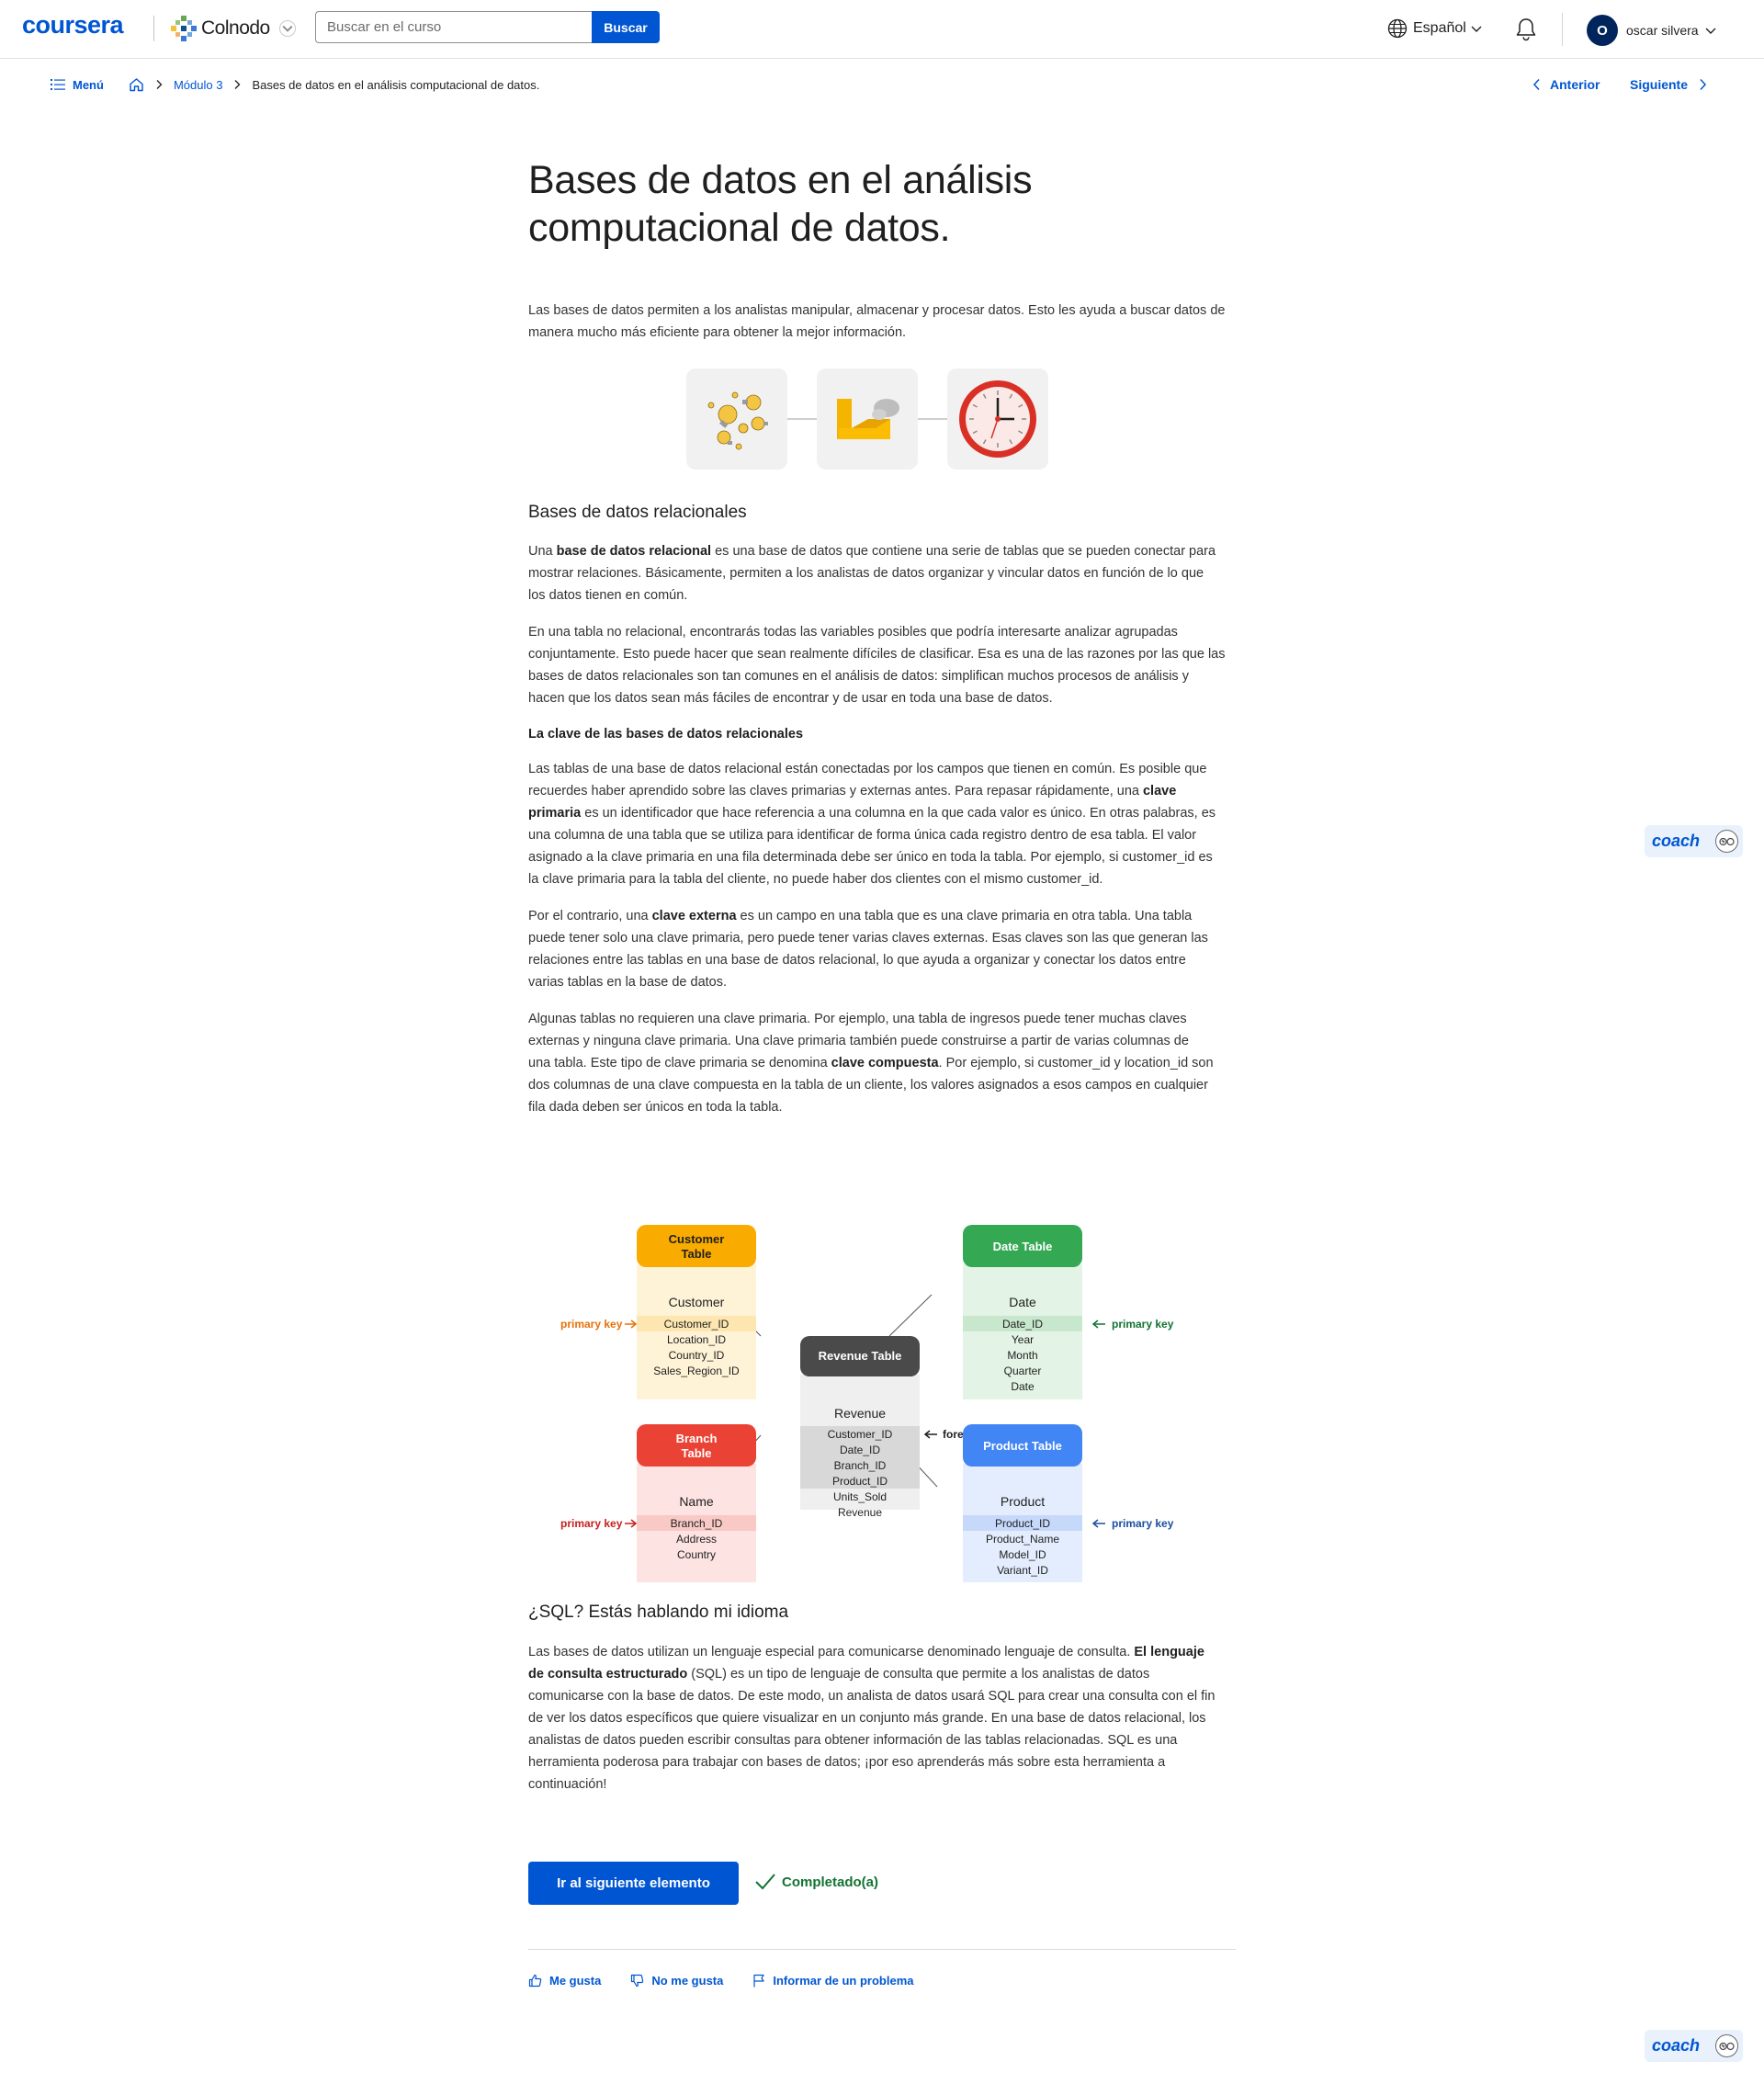 The width and height of the screenshot is (1764, 2084). Describe the element at coordinates (88, 84) in the screenshot. I see `menu-label: Menú` at that location.